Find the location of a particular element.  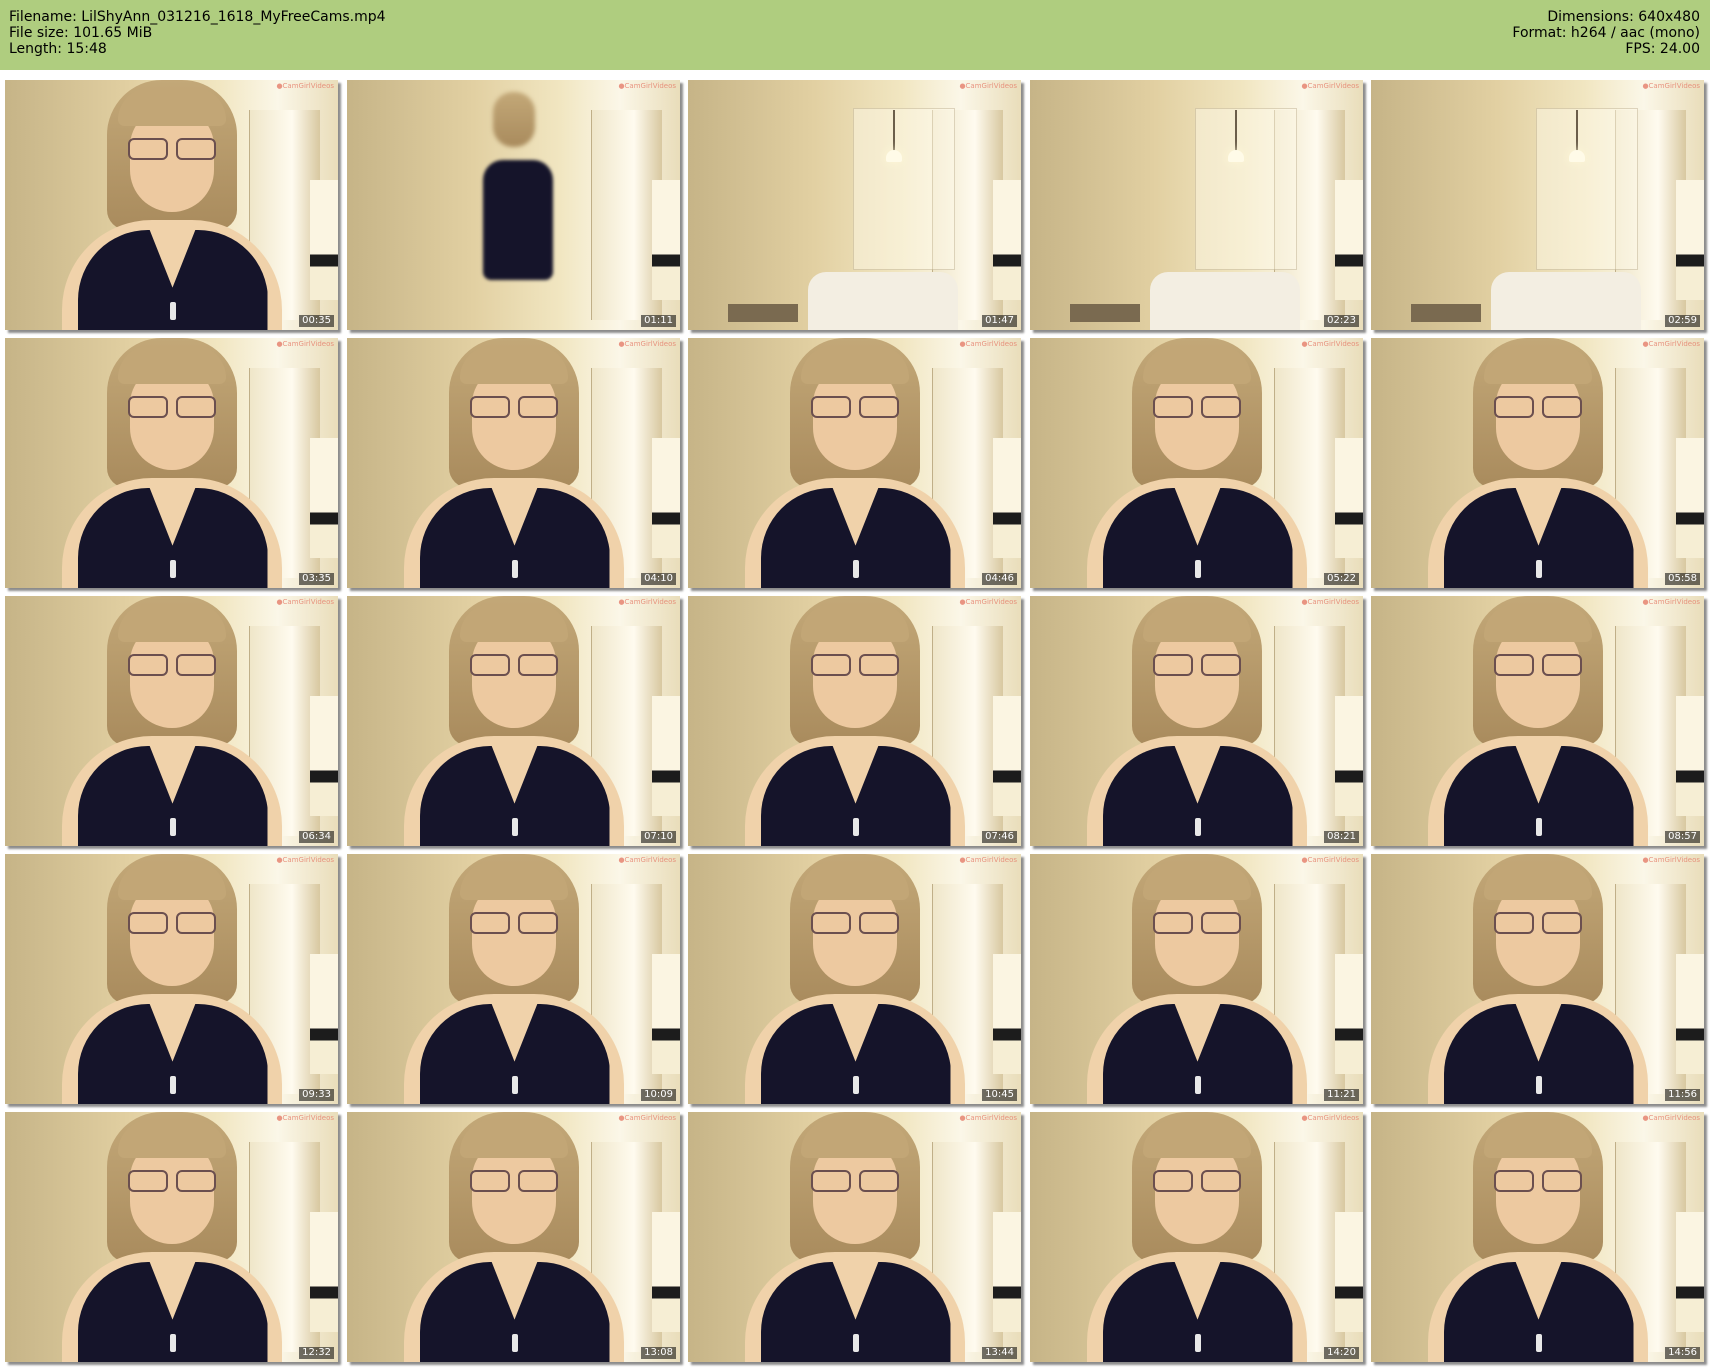

video-thumbnail: ●CamGirlVideos 14:20 is located at coordinates (1196, 1237).